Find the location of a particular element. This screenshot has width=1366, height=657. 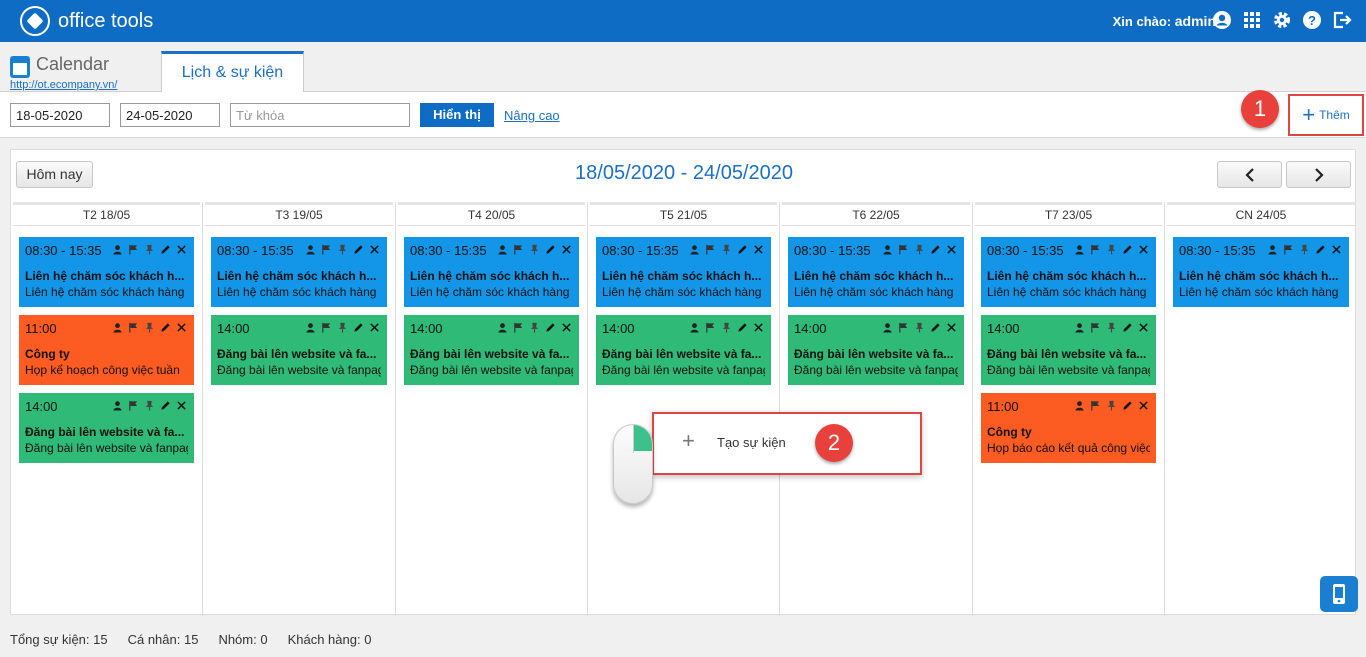

help-icon: ? is located at coordinates (1312, 20).